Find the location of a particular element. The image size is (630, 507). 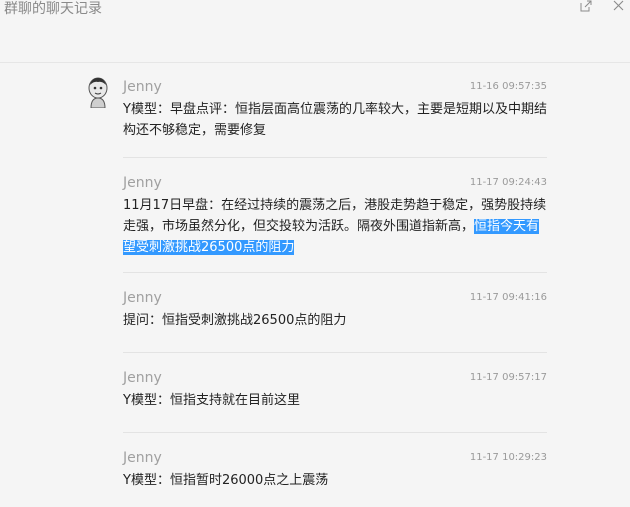

message-timestamp: 11-17 09:57:17 is located at coordinates (508, 377).